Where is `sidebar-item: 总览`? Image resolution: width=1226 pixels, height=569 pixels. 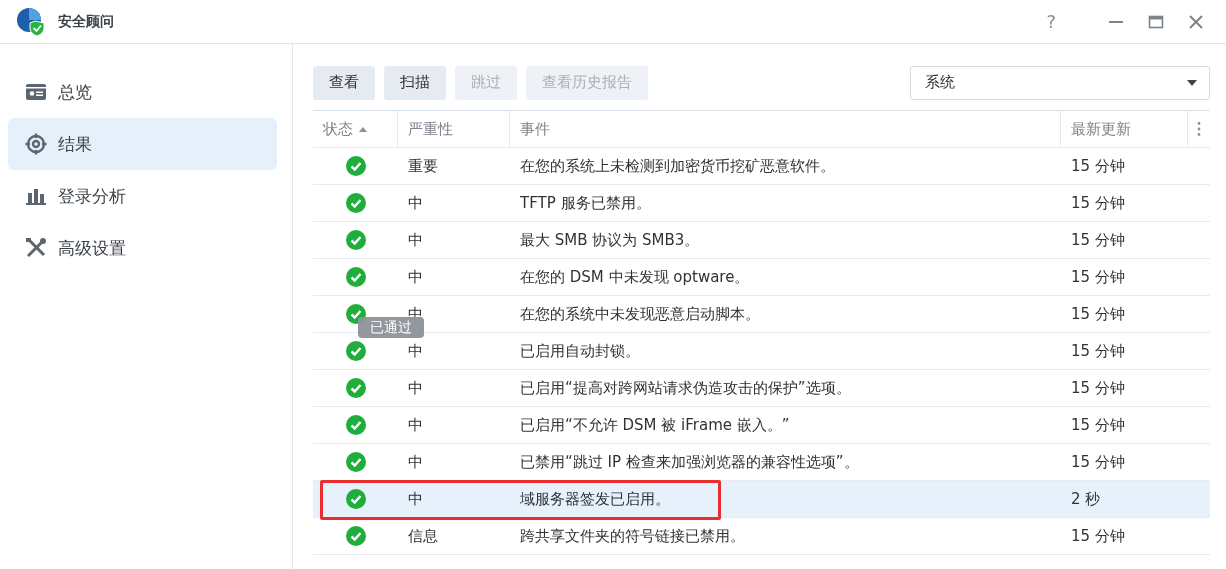 sidebar-item: 总览 is located at coordinates (142, 92).